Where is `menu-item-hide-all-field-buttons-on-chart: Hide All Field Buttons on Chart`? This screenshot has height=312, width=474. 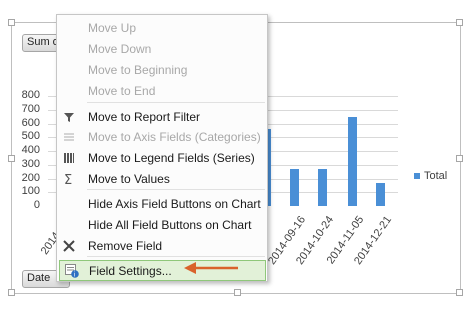
menu-item-hide-all-field-buttons-on-chart: Hide All Field Buttons on Chart is located at coordinates (162, 224).